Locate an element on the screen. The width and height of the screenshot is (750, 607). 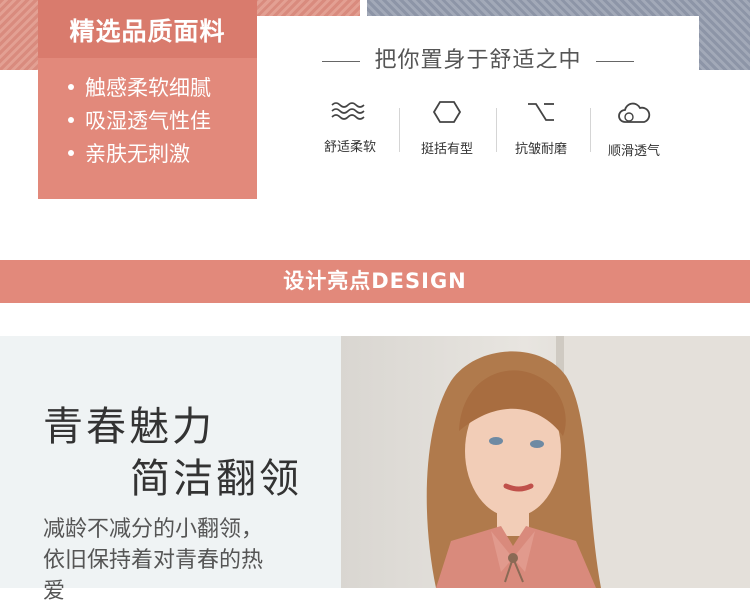
feature-shape-label: 挺括有型 is located at coordinates (446, 149).